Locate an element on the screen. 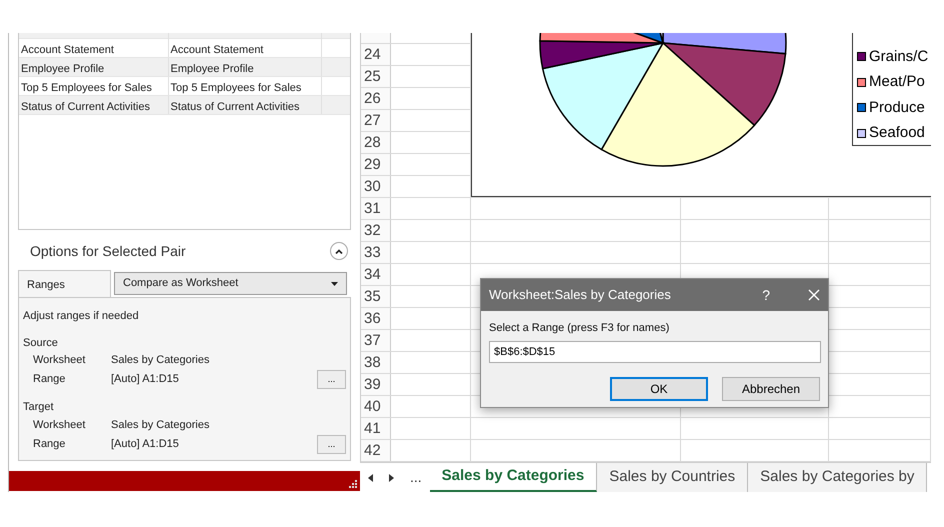 This screenshot has width=944, height=527. triangle-left-icon is located at coordinates (370, 478).